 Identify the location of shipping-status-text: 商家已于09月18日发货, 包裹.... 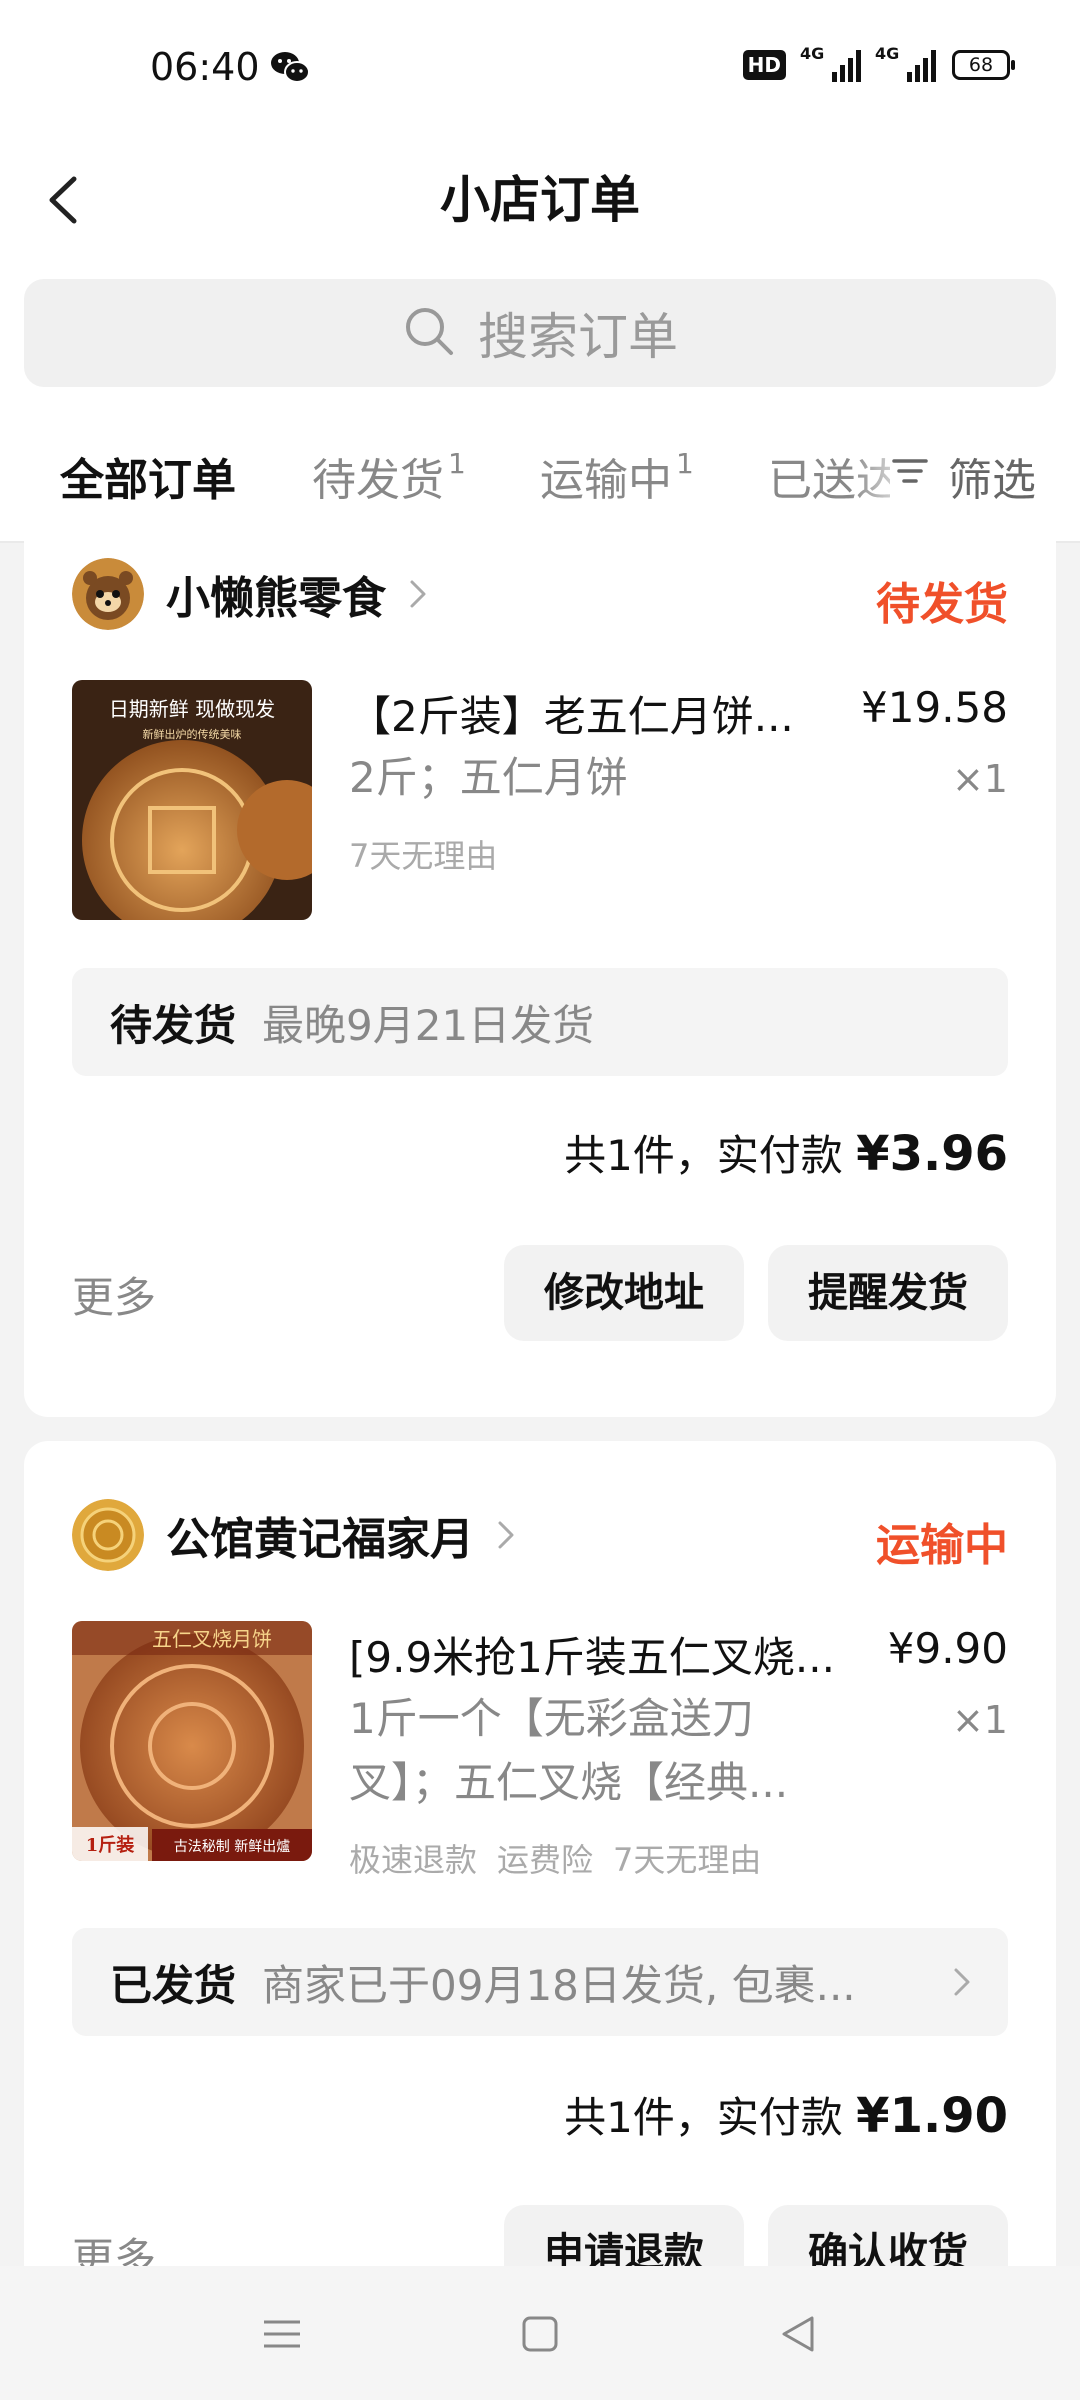
(559, 1985).